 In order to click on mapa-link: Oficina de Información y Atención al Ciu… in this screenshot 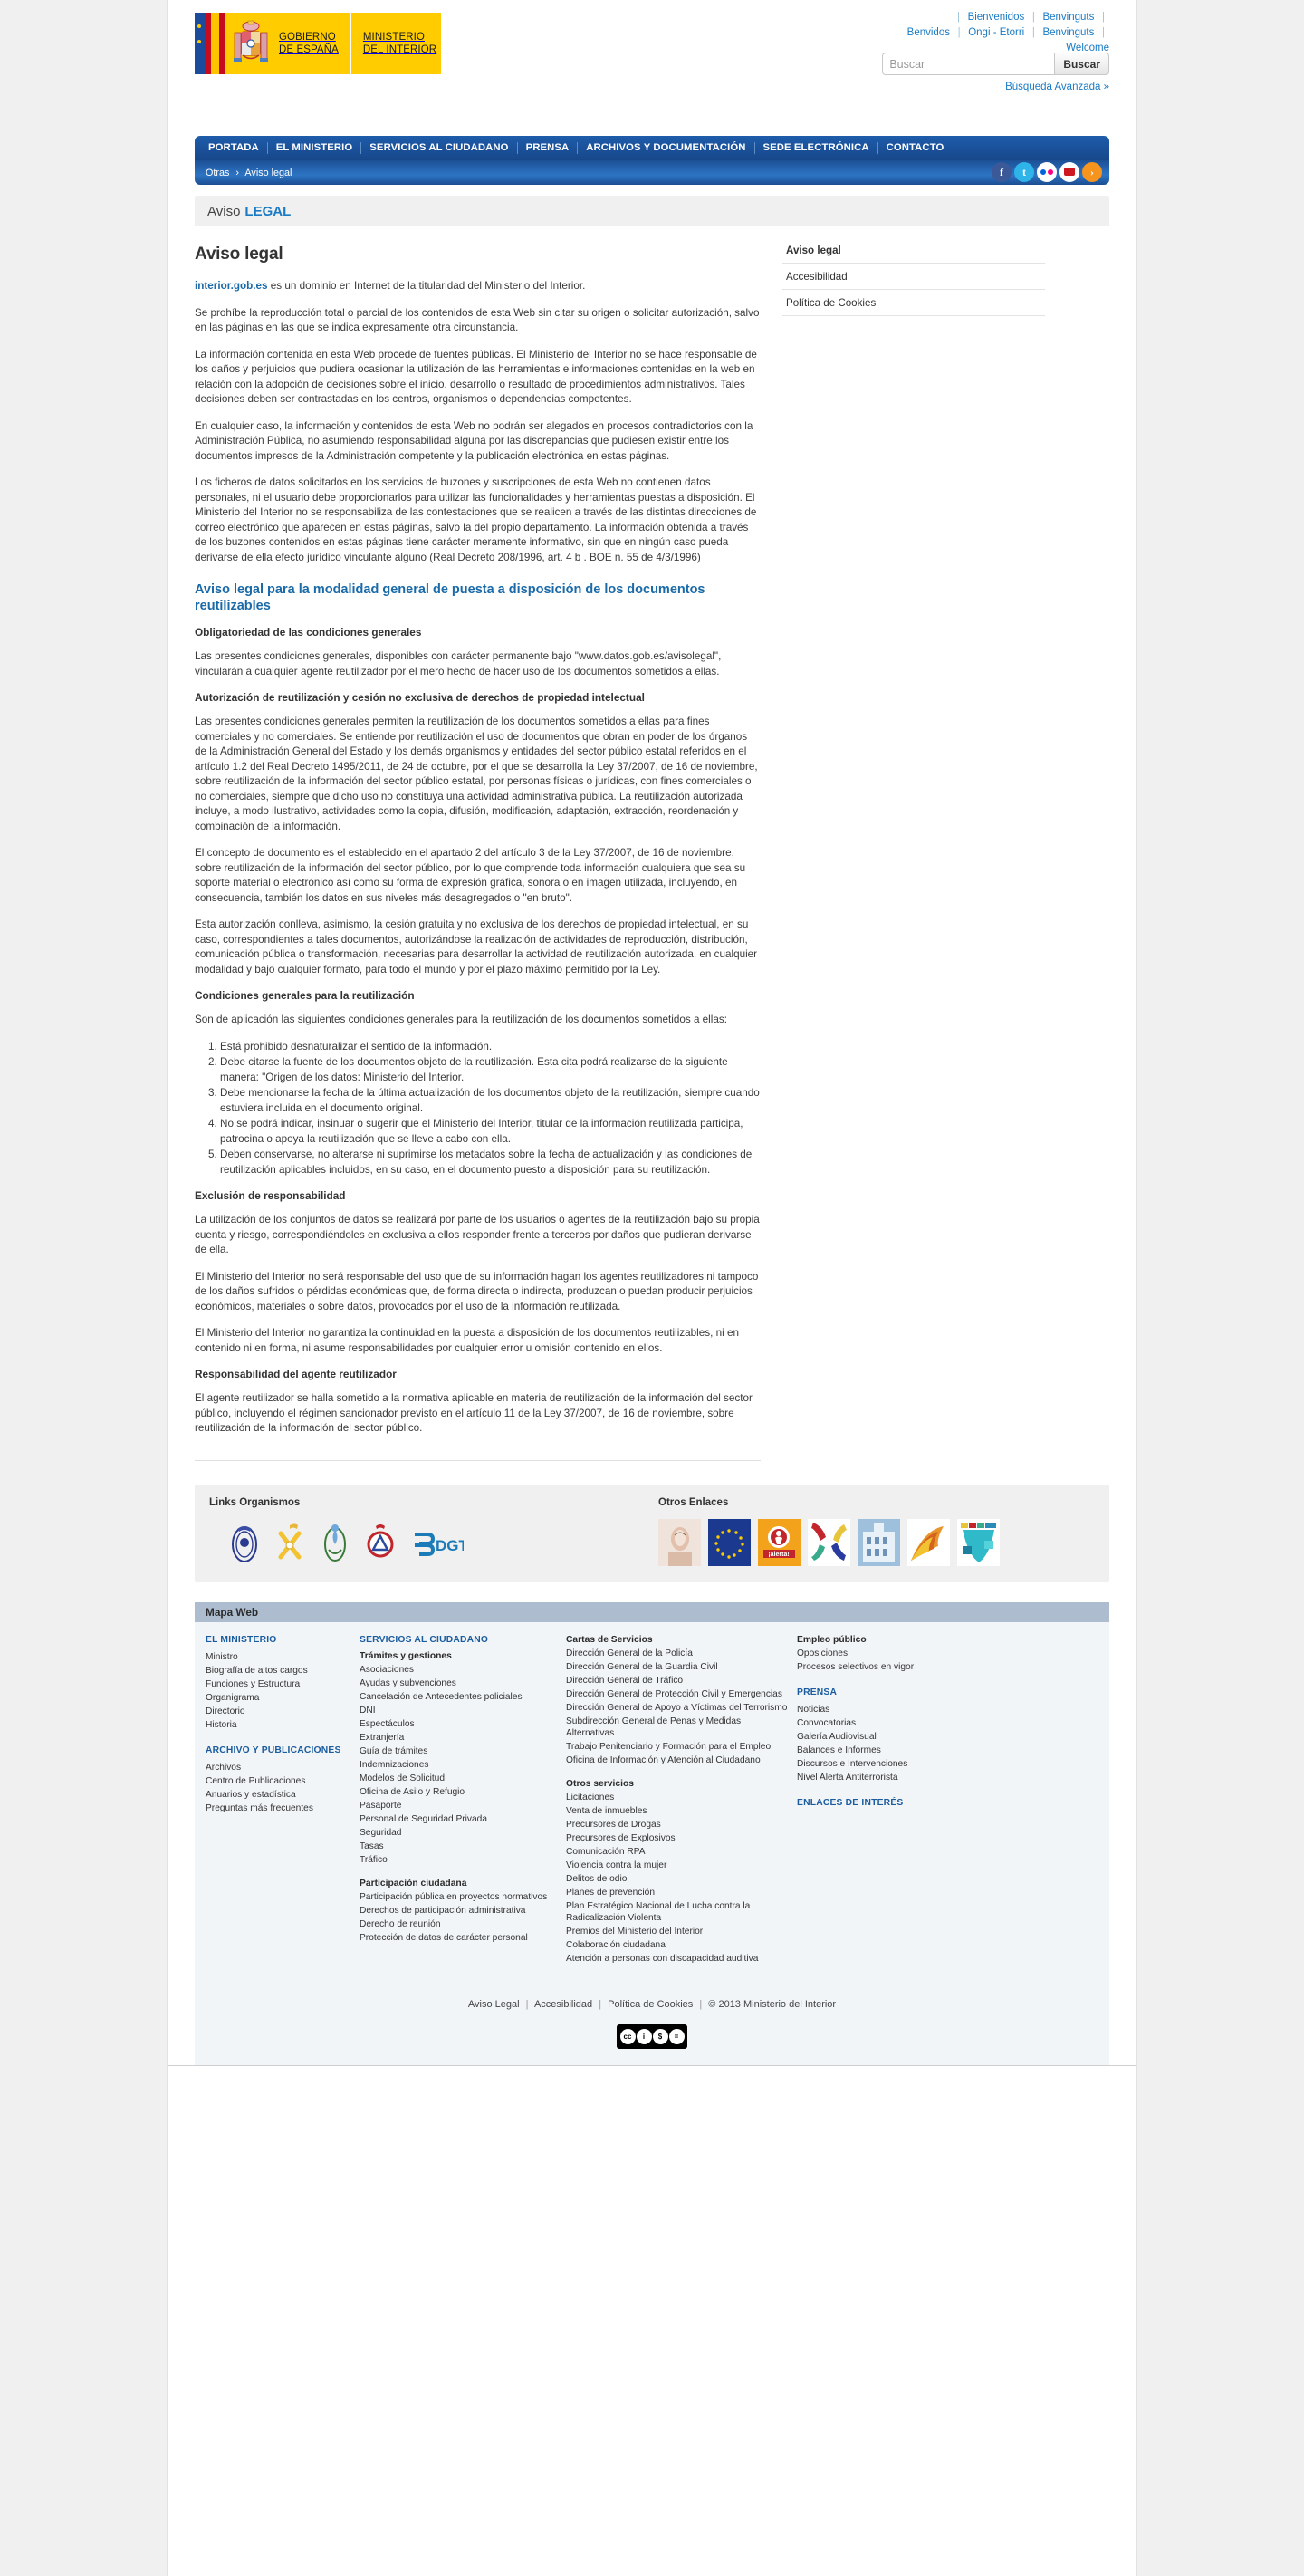, I will do `click(677, 1760)`.